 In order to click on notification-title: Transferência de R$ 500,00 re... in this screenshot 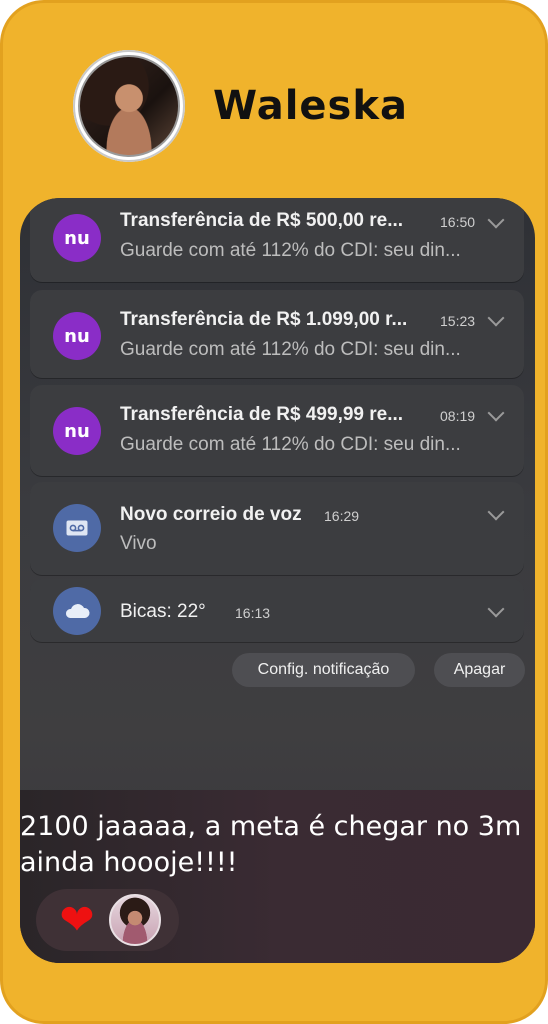, I will do `click(262, 220)`.